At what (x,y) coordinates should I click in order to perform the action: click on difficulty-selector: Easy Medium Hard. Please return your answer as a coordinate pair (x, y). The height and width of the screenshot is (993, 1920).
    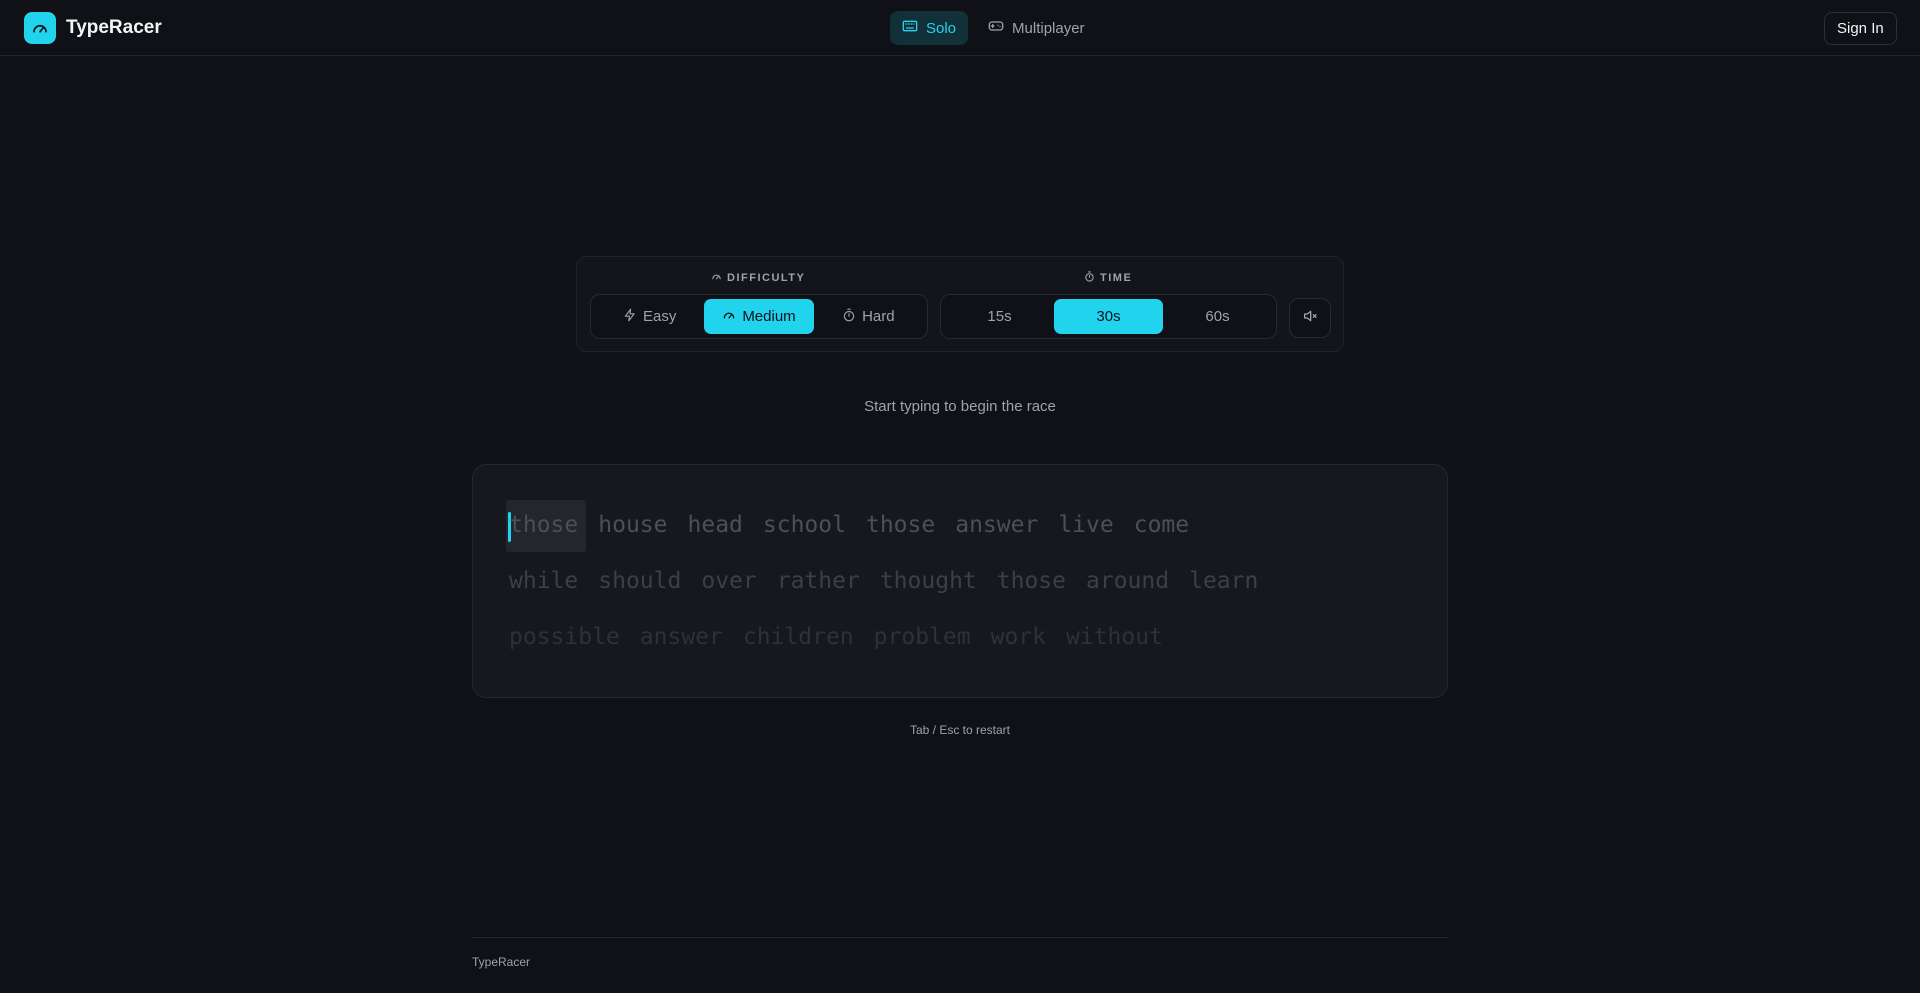
    Looking at the image, I should click on (759, 316).